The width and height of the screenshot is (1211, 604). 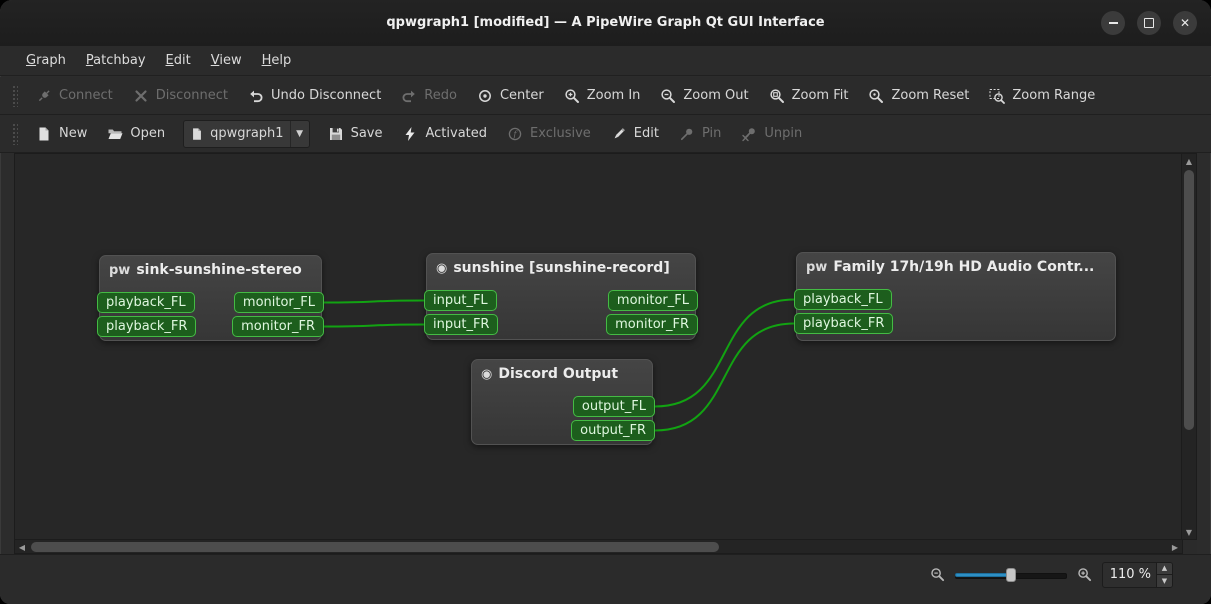 I want to click on connect-label: Connect, so click(x=86, y=95).